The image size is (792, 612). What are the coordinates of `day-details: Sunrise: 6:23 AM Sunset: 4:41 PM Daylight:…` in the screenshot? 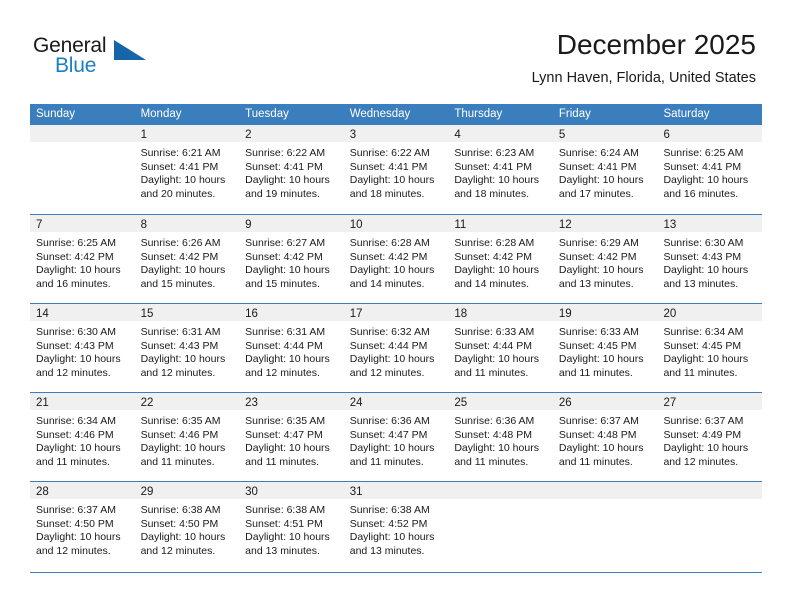 It's located at (500, 171).